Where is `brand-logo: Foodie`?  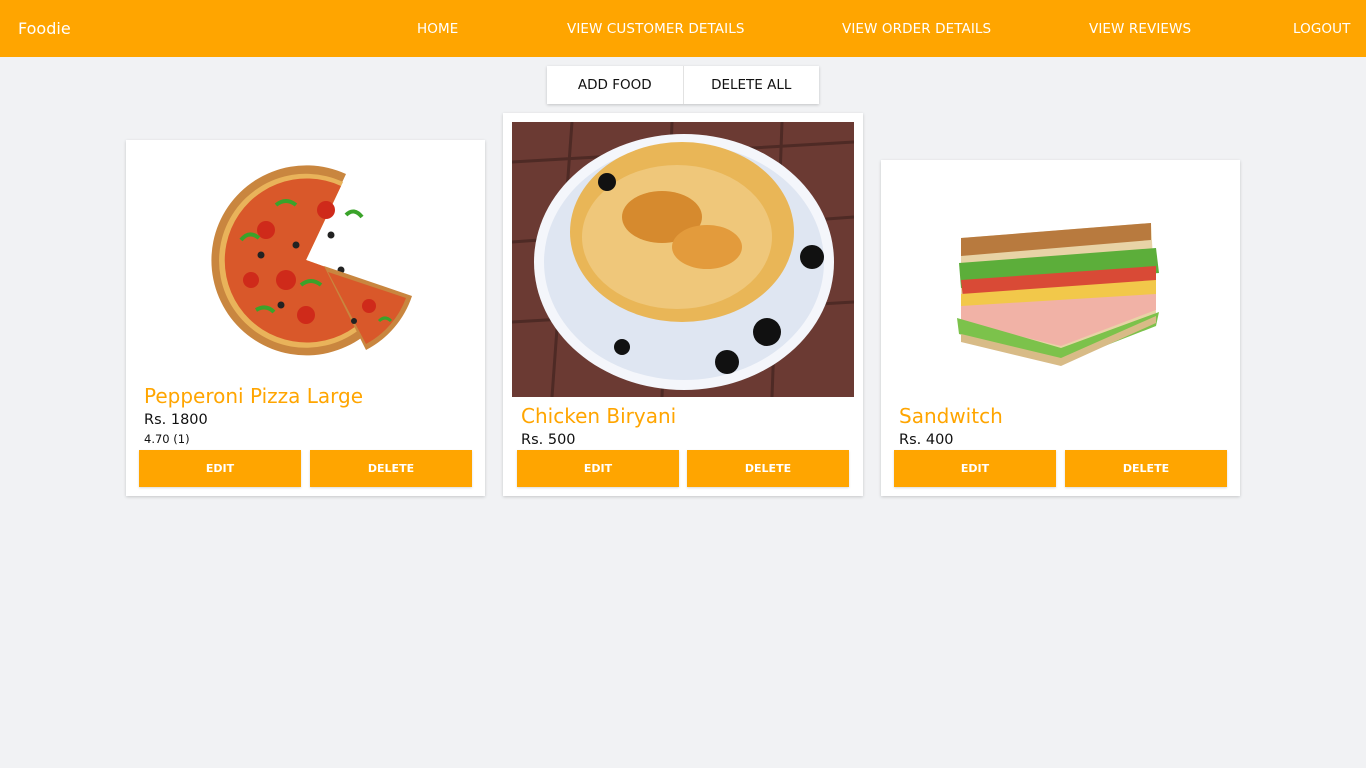
brand-logo: Foodie is located at coordinates (44, 29).